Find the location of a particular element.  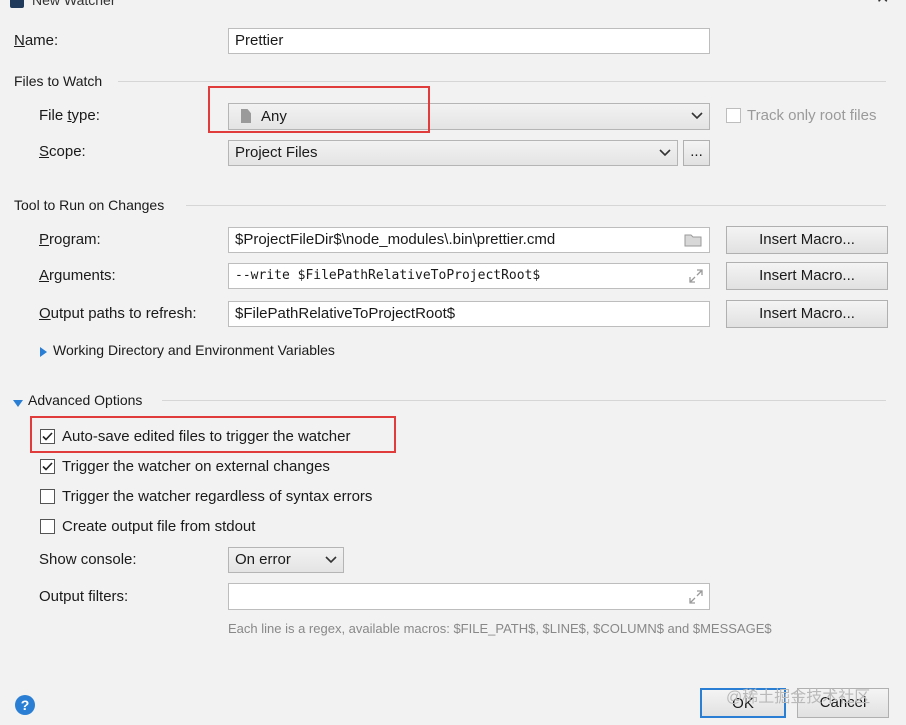

app-icon is located at coordinates (17, 4).